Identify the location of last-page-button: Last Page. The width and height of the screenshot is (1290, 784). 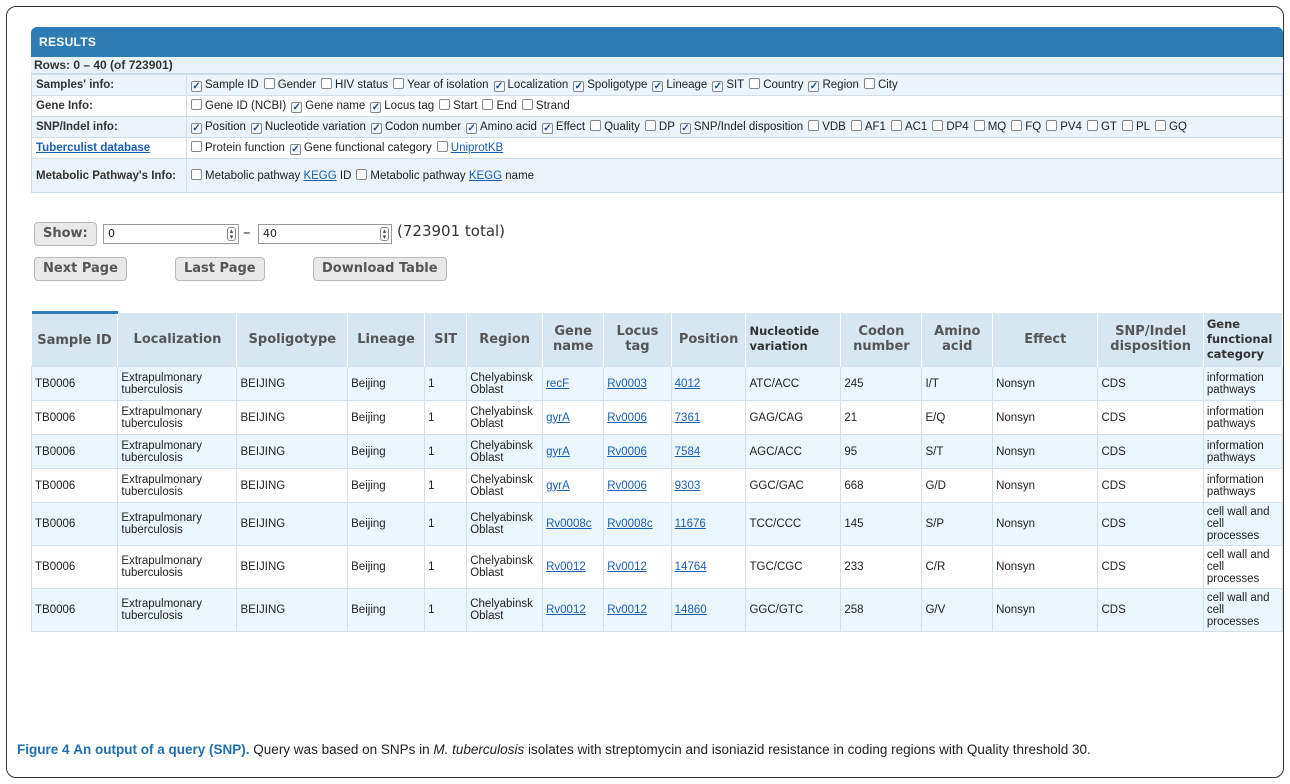
(220, 269).